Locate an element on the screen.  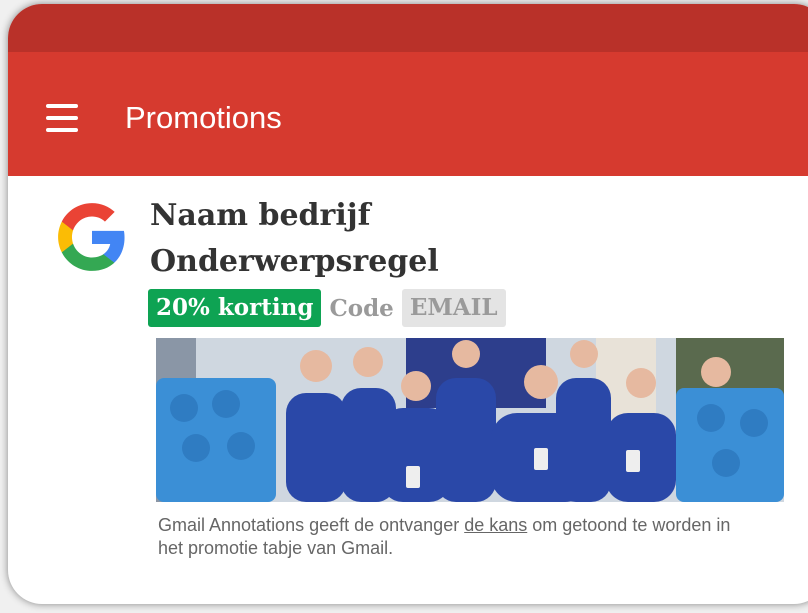
email-subject: Onderwerpsregel is located at coordinates (294, 262).